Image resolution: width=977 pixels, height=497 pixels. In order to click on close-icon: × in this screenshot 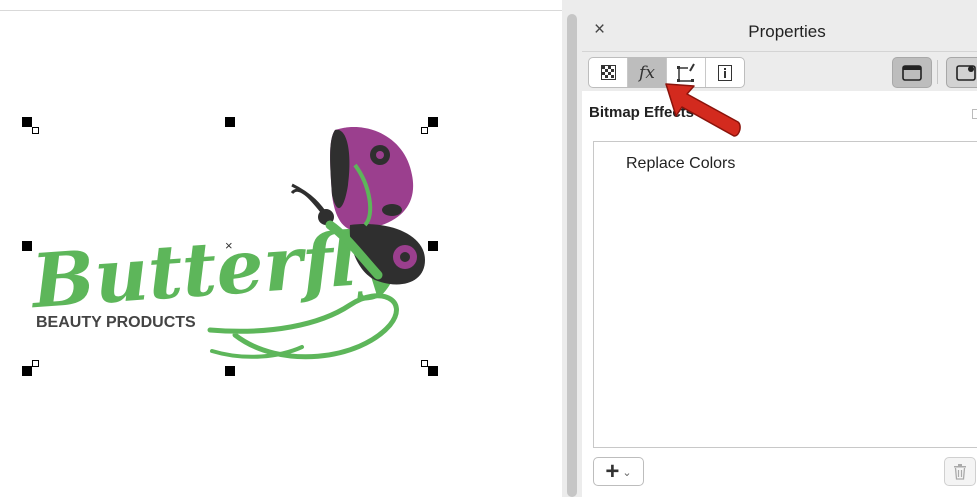, I will do `click(599, 29)`.